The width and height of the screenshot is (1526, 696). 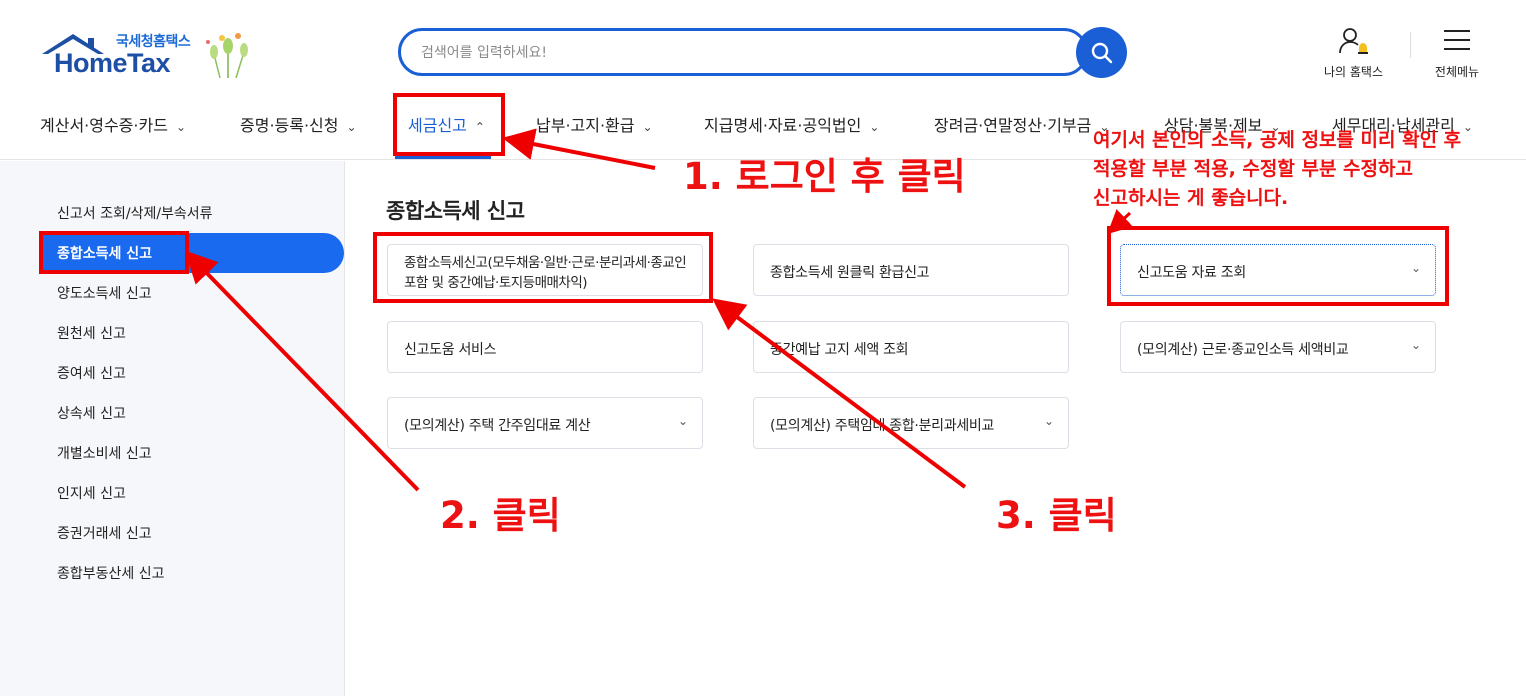 I want to click on annotation-box-global-income, so click(x=114, y=252).